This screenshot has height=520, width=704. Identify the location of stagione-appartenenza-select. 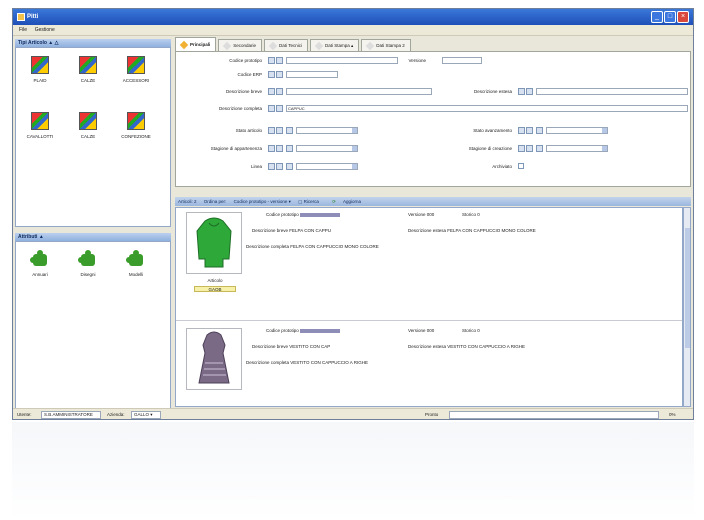
(327, 148).